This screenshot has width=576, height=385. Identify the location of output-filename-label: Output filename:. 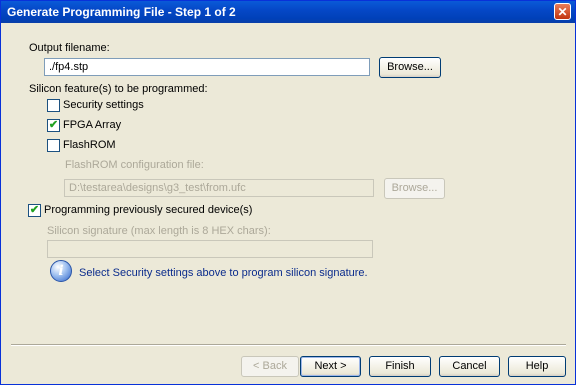
(69, 48).